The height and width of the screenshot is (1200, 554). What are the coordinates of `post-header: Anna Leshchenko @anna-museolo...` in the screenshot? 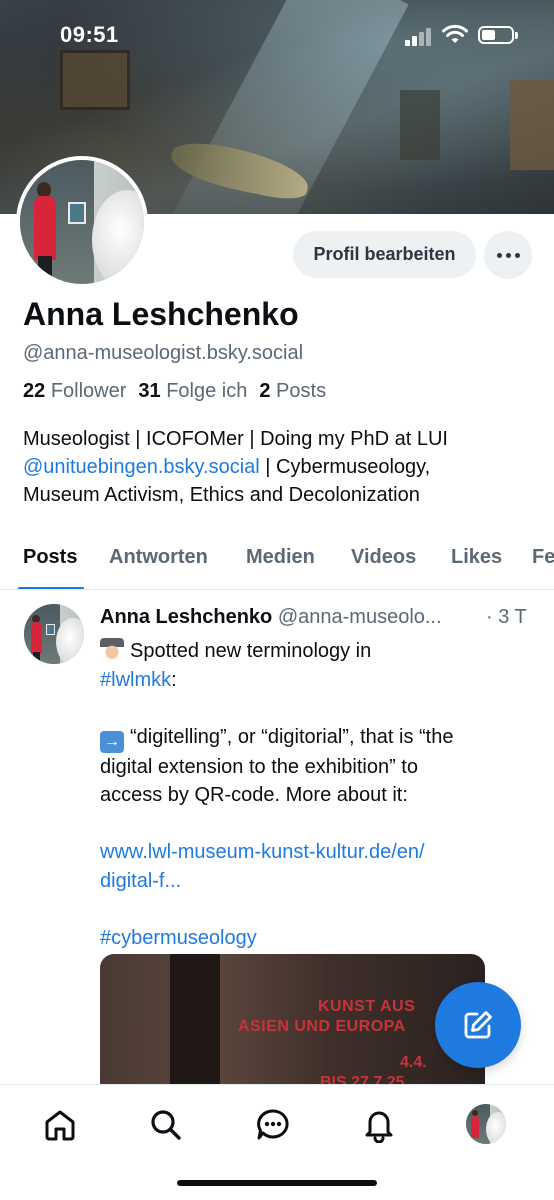 It's located at (320, 617).